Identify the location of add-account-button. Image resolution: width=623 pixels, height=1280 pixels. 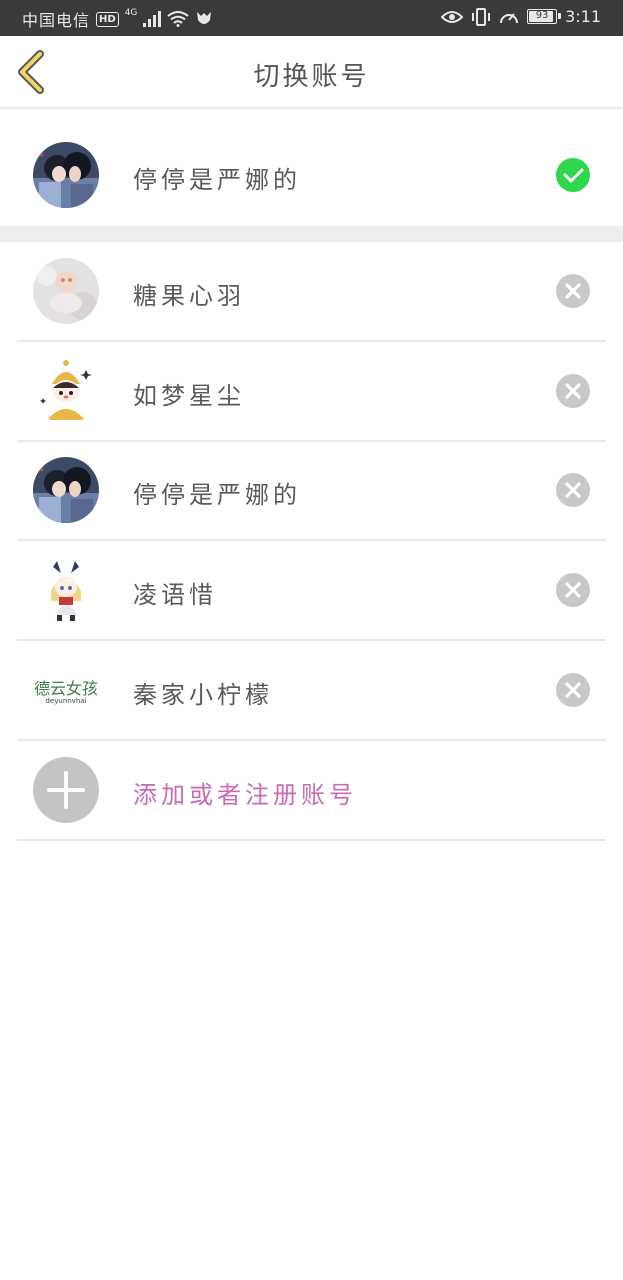
(66, 790).